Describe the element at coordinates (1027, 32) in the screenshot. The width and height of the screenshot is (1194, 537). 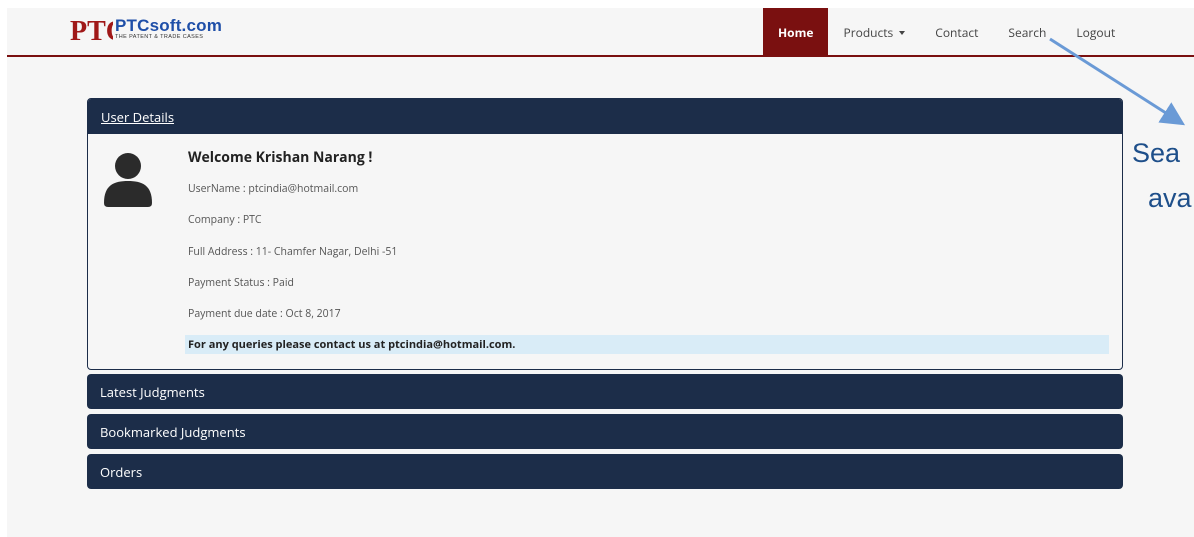
I see `nav-search: Search` at that location.